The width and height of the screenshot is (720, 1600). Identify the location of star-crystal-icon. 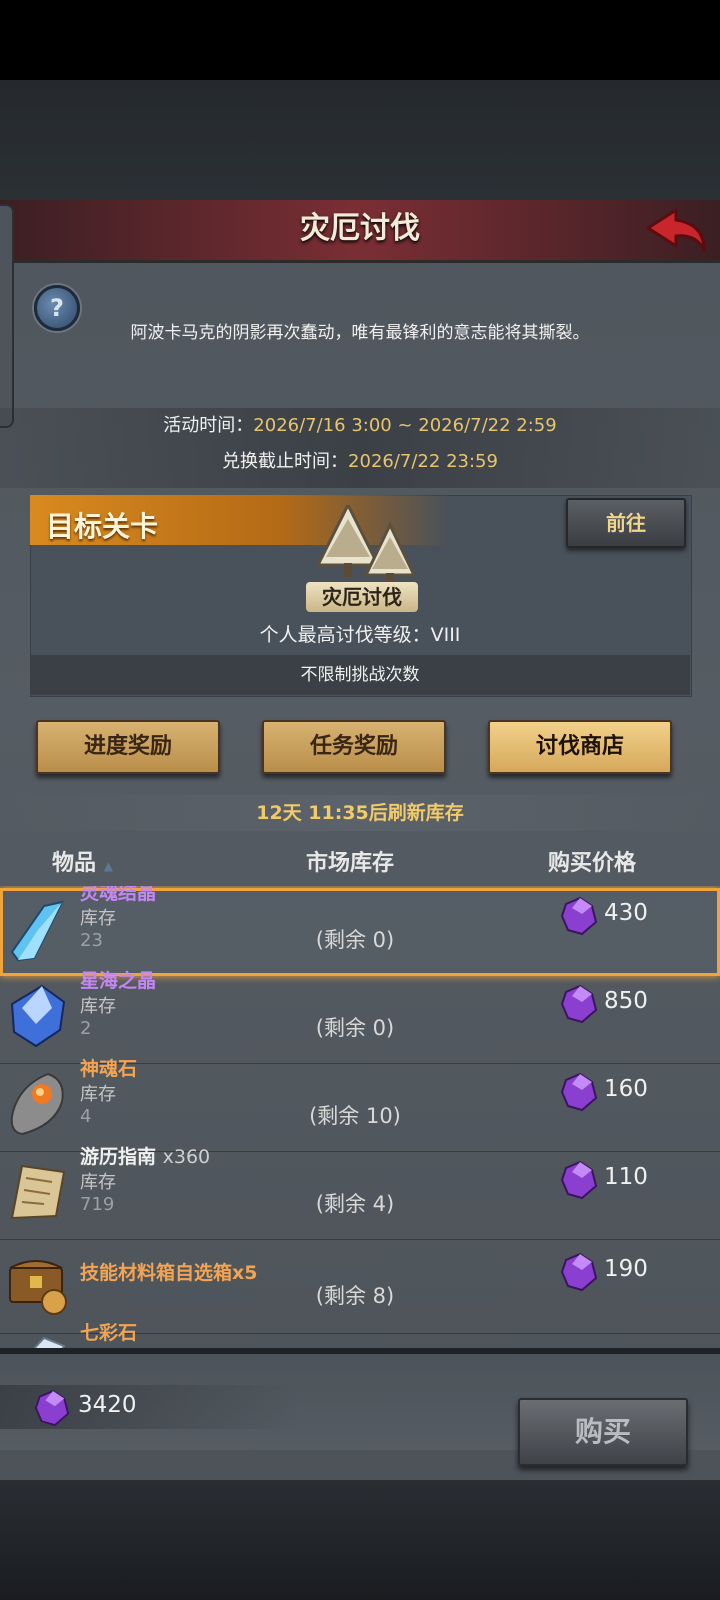
(38, 1016).